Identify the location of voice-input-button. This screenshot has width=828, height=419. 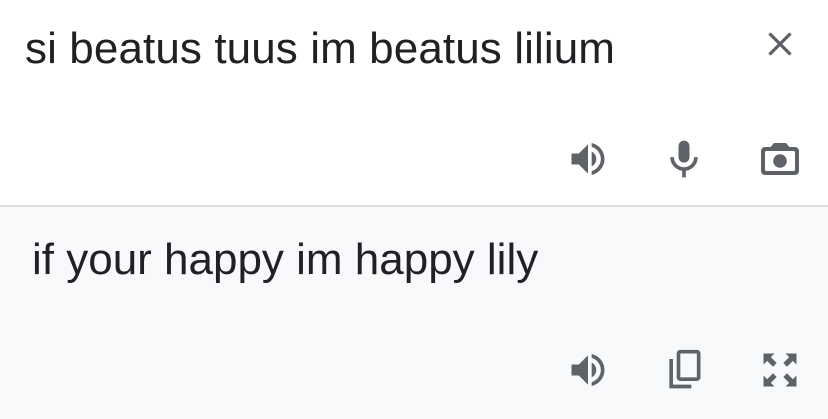
(684, 159).